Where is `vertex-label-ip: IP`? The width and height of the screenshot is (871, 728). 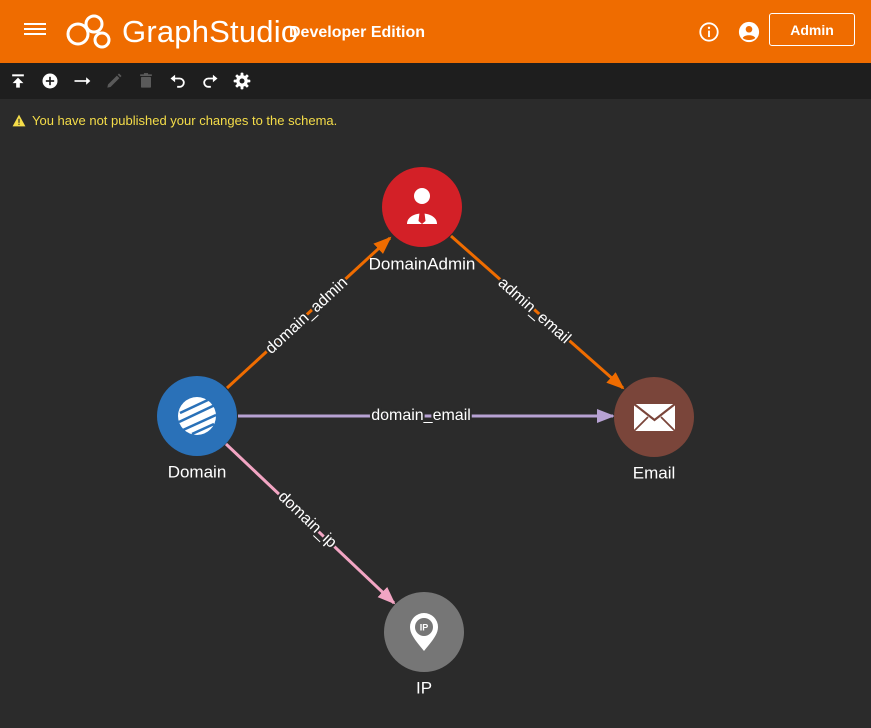
vertex-label-ip: IP is located at coordinates (424, 687).